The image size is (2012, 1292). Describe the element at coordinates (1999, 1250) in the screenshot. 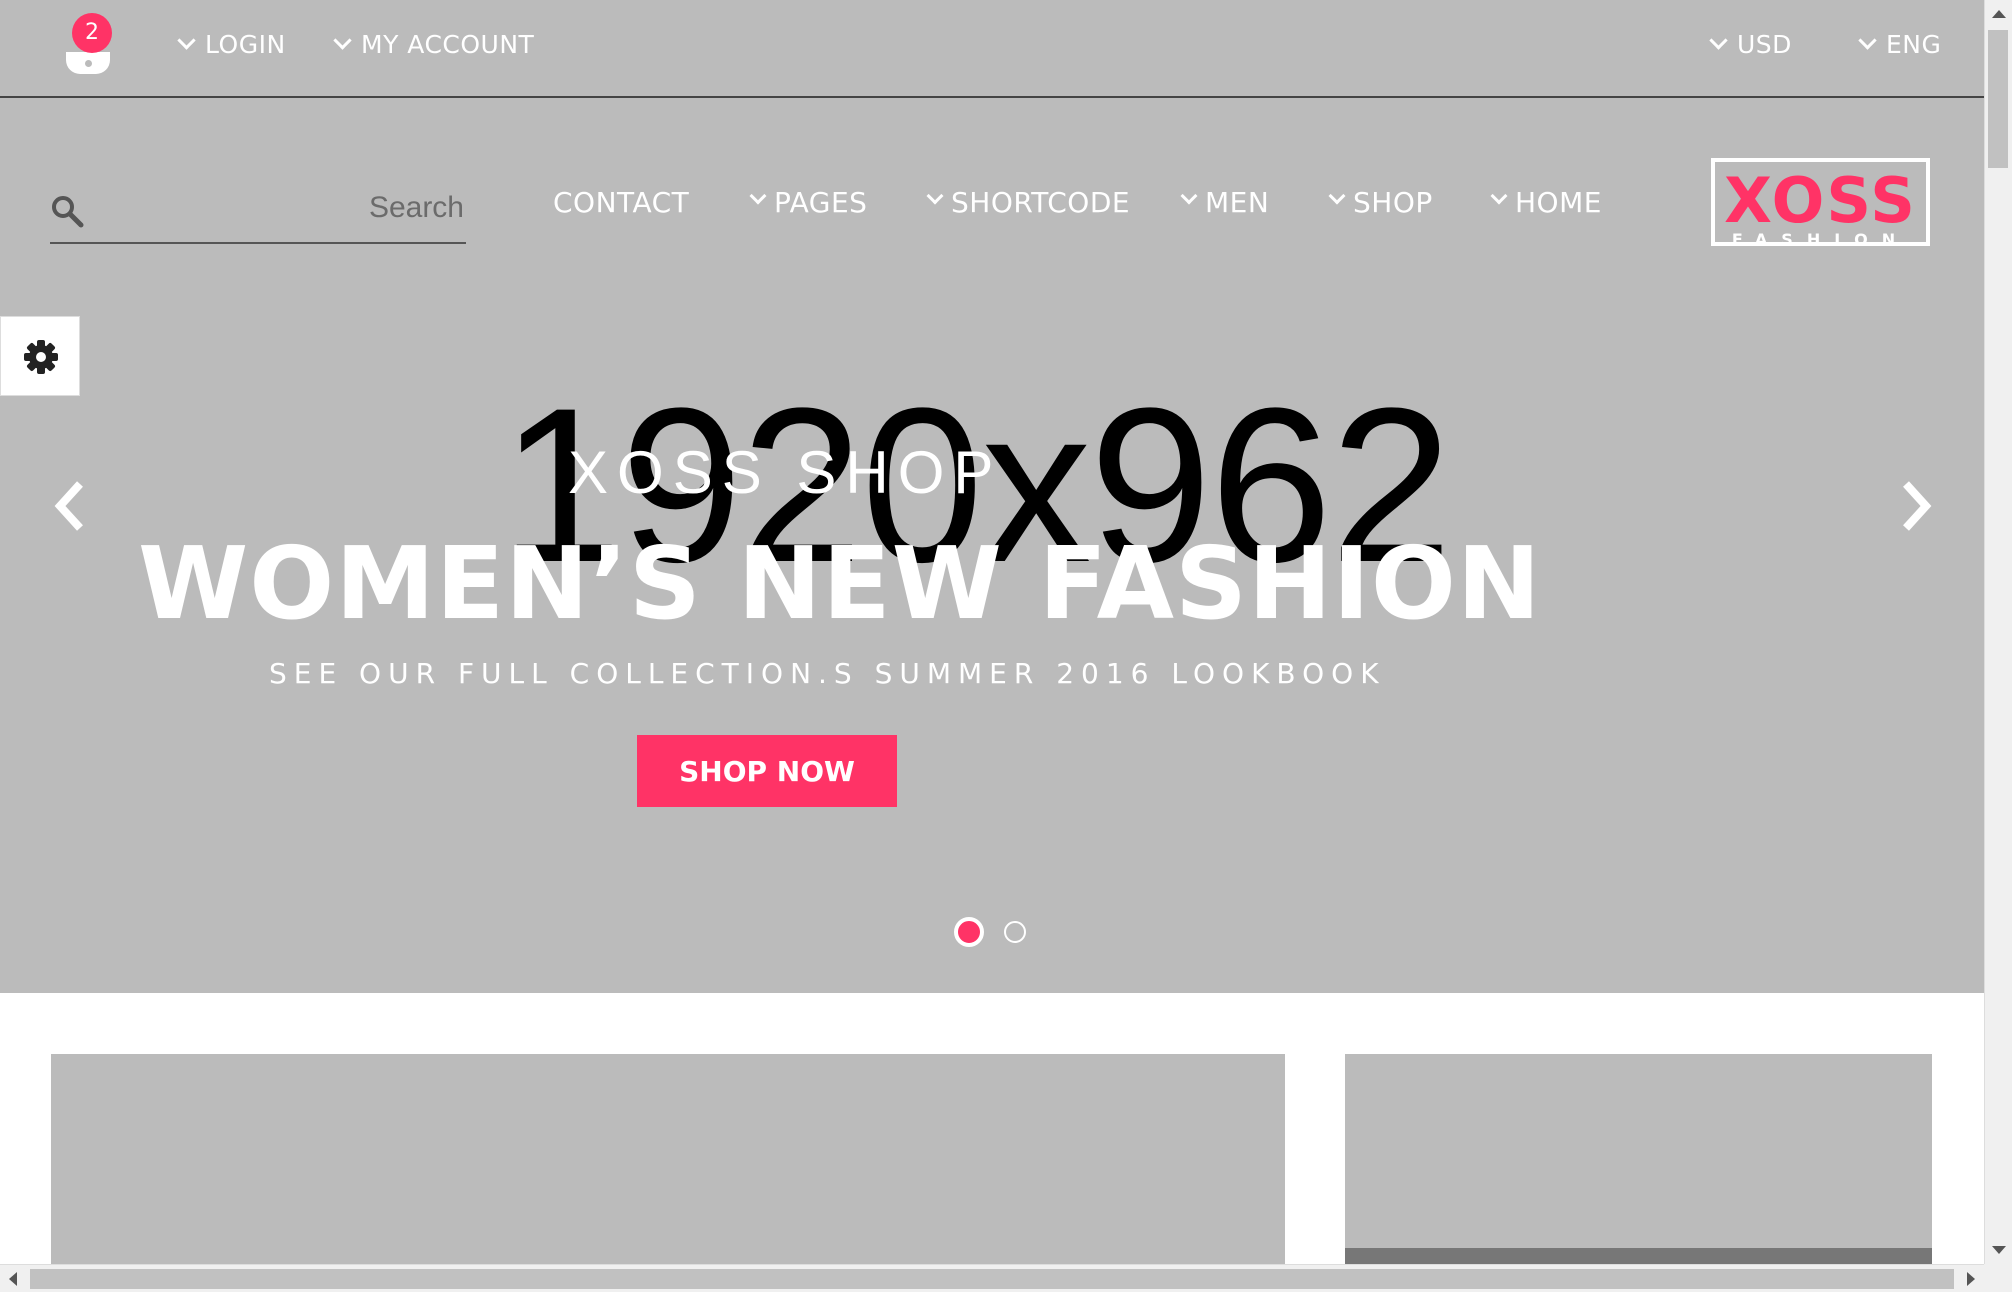

I see `scroll-down-icon` at that location.